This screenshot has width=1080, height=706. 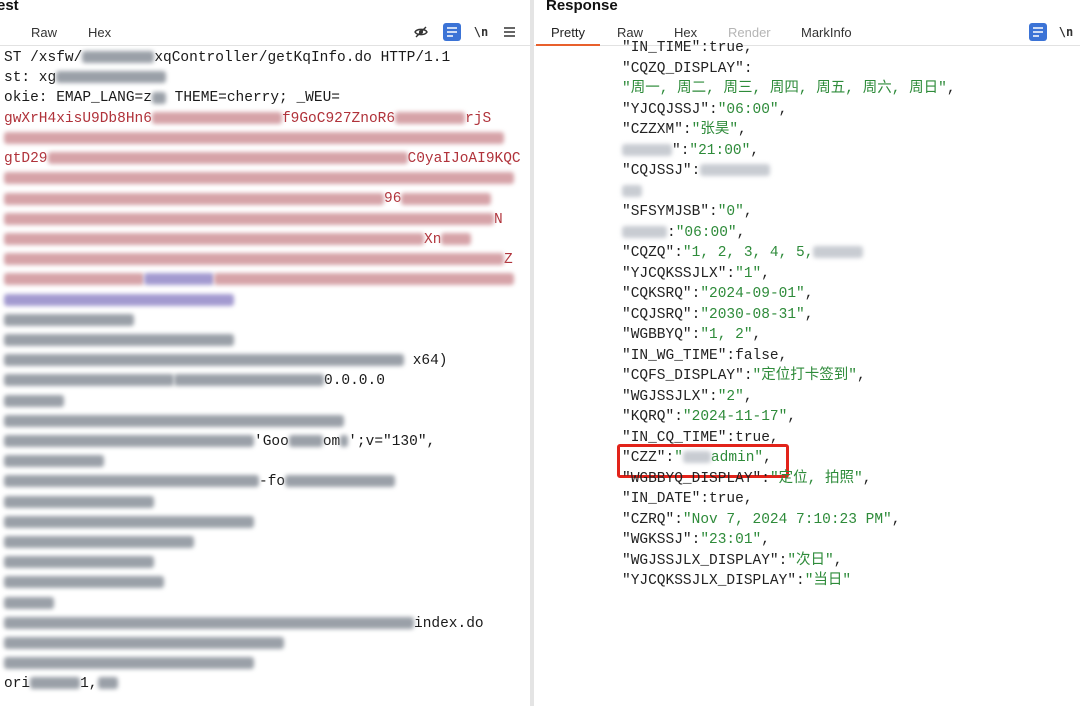 I want to click on tab-hex: Hex, so click(x=99, y=32).